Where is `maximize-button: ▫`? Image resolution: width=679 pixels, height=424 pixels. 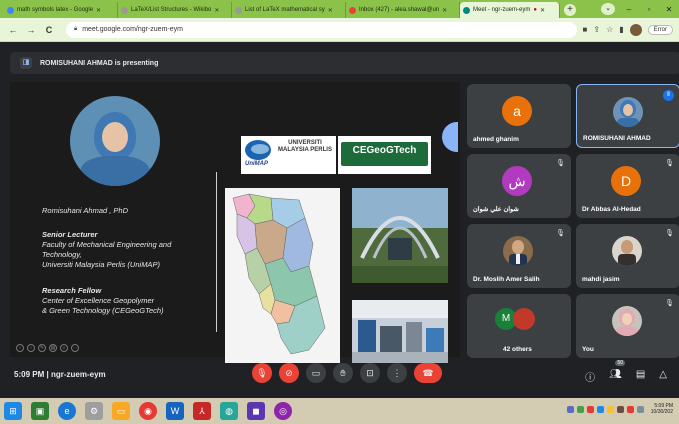
maximize-button: ▫ is located at coordinates (649, 9).